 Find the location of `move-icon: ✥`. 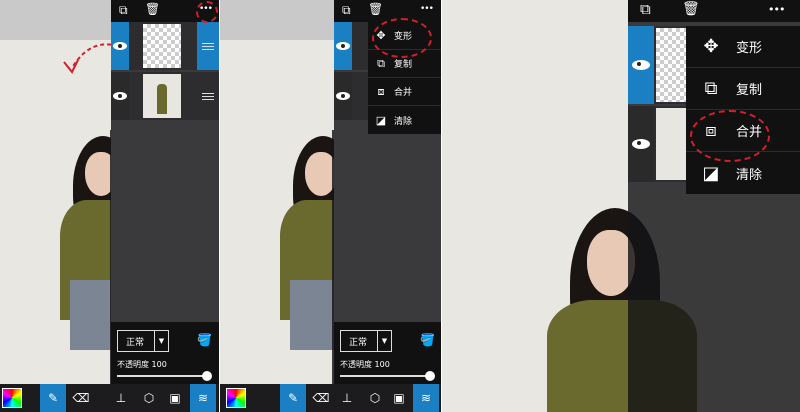

move-icon: ✥ is located at coordinates (711, 46).